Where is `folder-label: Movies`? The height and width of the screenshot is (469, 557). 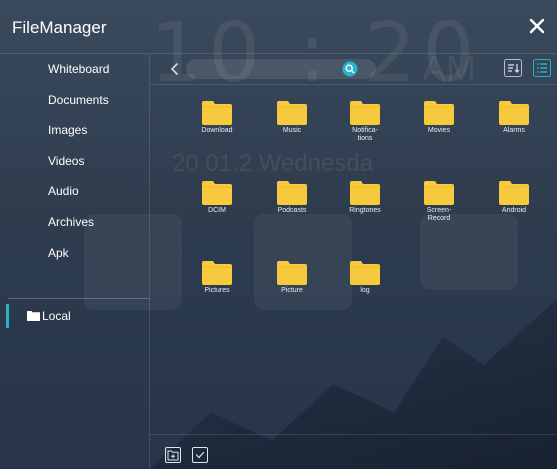 folder-label: Movies is located at coordinates (439, 130).